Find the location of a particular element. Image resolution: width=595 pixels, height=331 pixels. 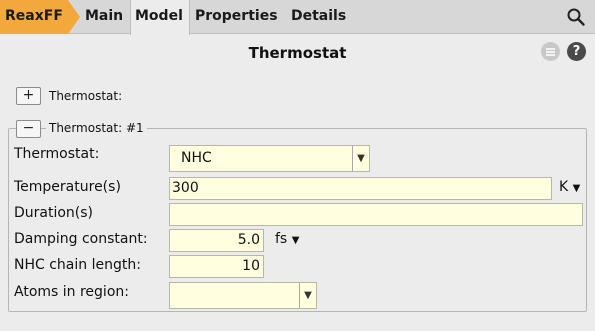

tab-reaxff-label: ReaxFF is located at coordinates (34, 16).